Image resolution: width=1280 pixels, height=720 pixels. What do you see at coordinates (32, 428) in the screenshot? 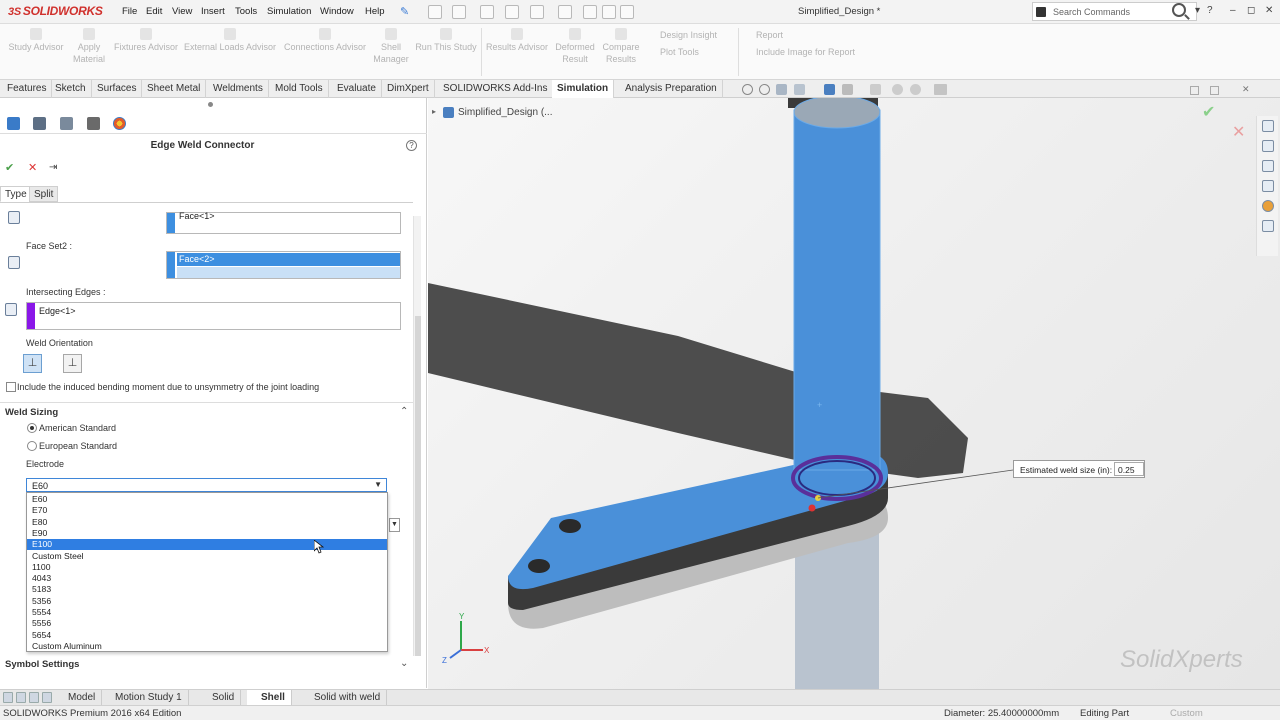
I see `american-standard-radio` at bounding box center [32, 428].